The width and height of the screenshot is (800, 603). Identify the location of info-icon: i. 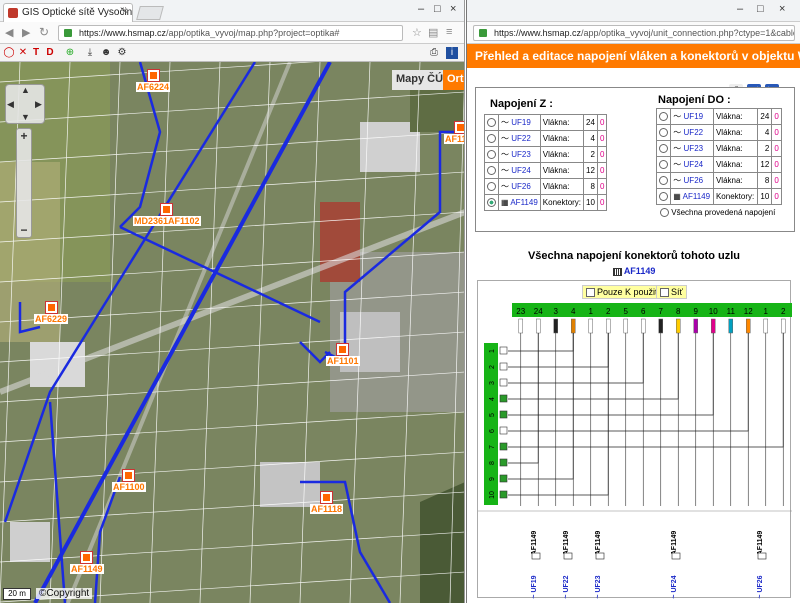
(452, 53).